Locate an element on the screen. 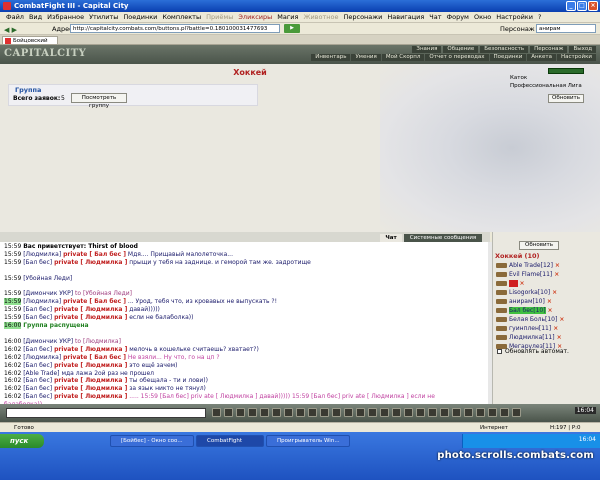 The width and height of the screenshot is (600, 480). player-name: Able Trade[12] is located at coordinates (531, 265).